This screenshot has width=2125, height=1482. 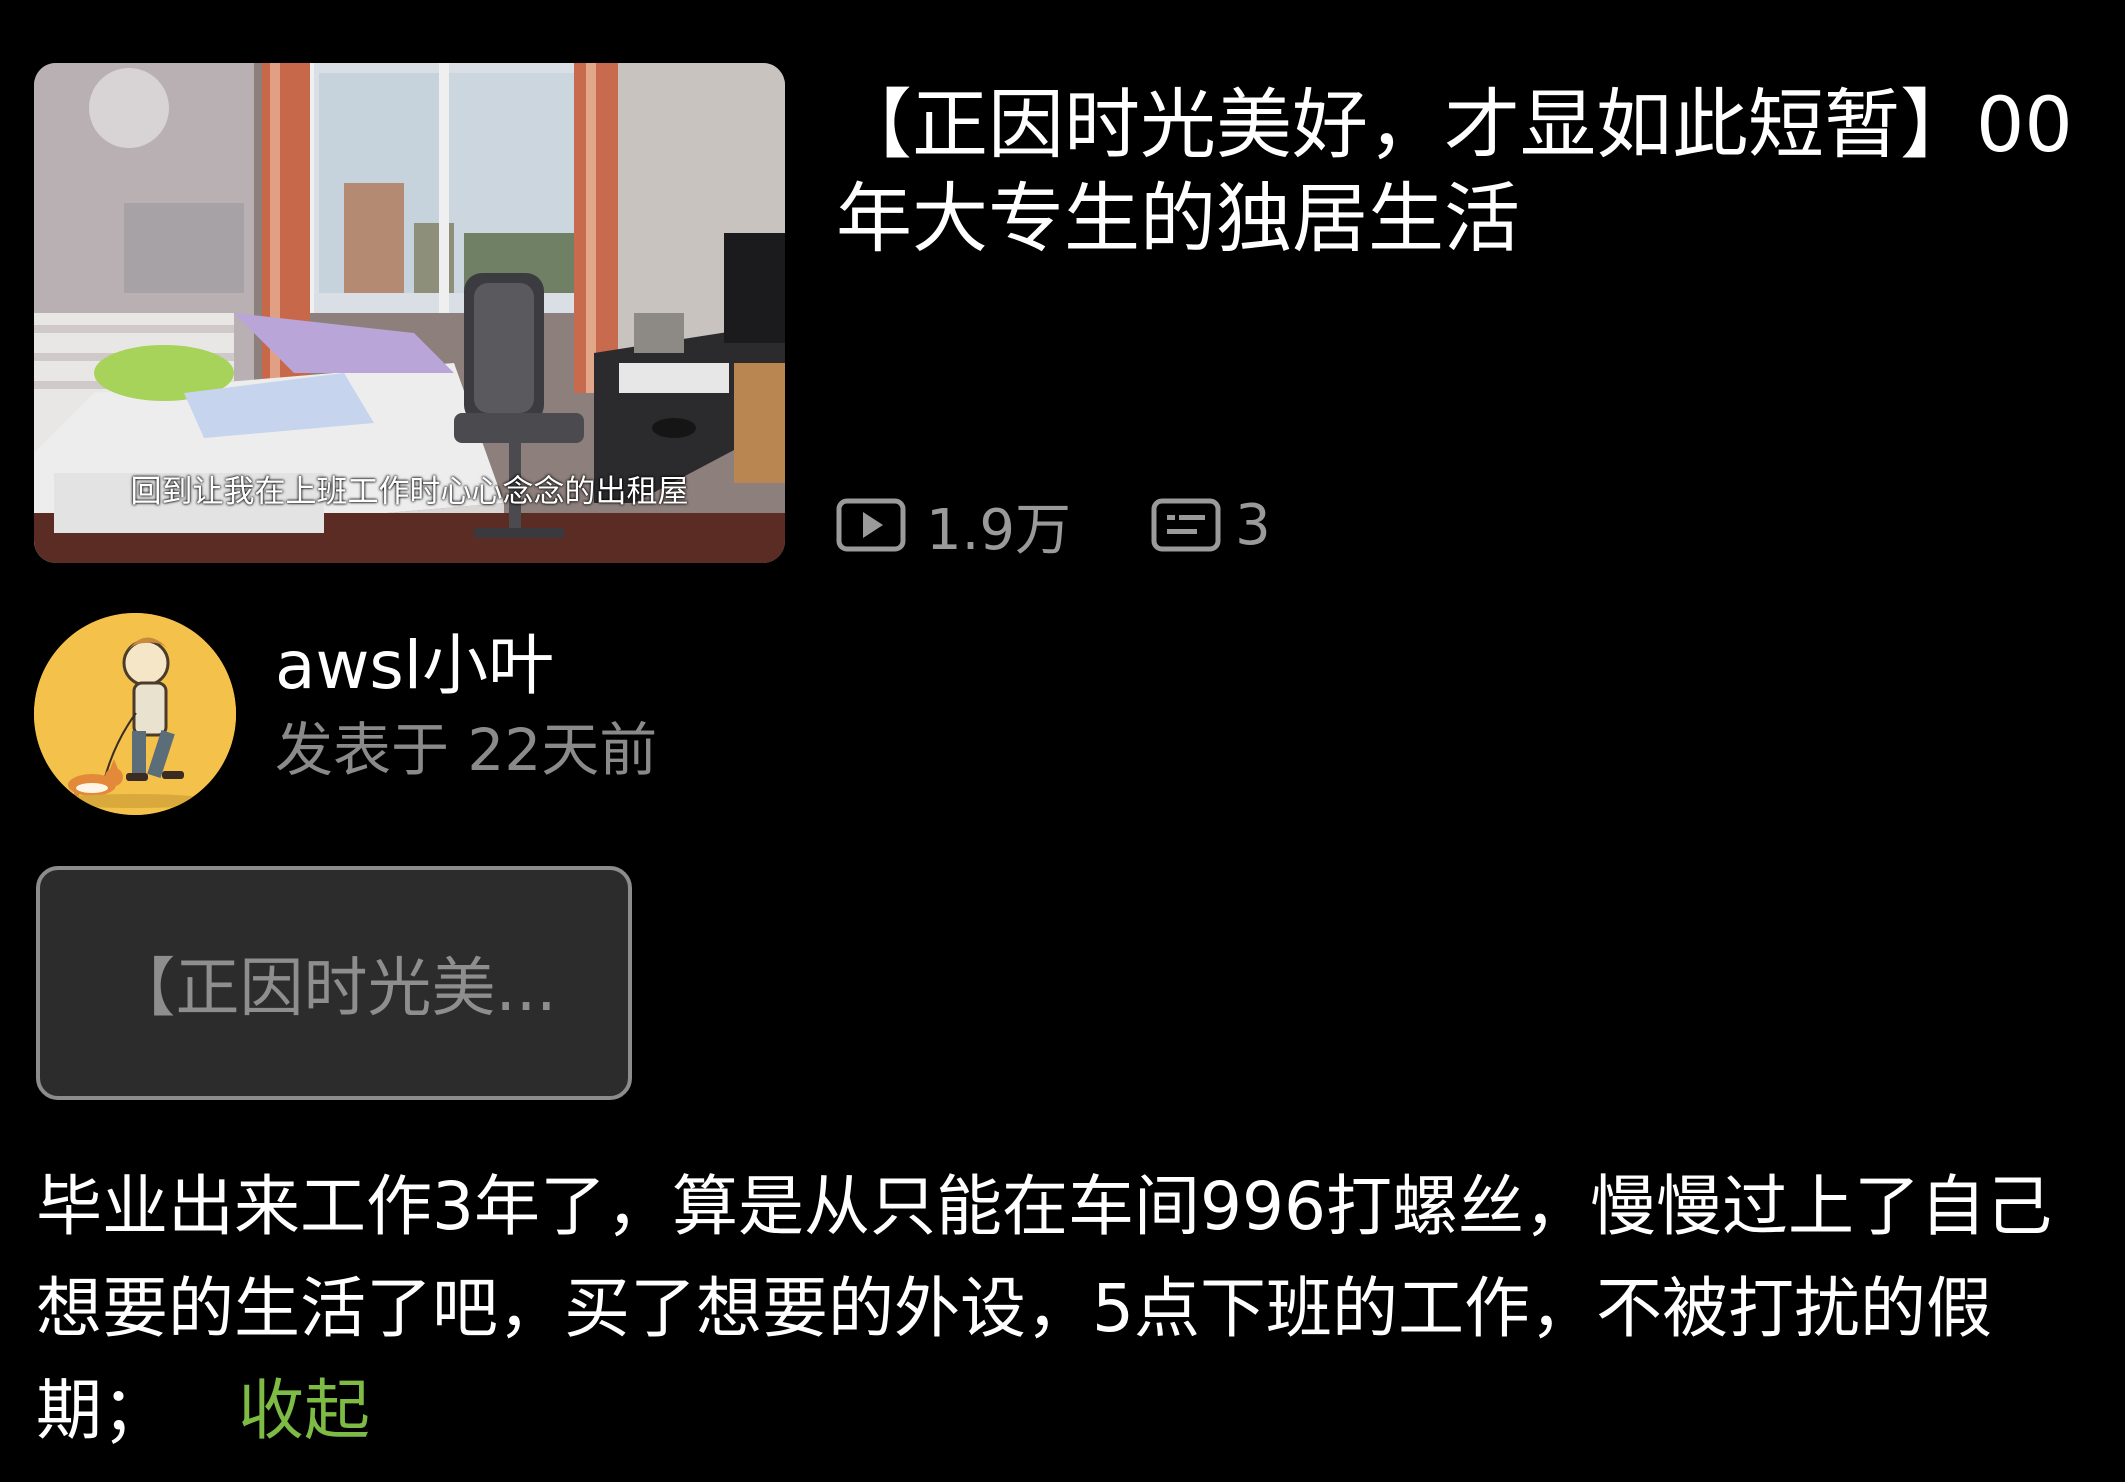 What do you see at coordinates (1186, 525) in the screenshot?
I see `danmaku-icon` at bounding box center [1186, 525].